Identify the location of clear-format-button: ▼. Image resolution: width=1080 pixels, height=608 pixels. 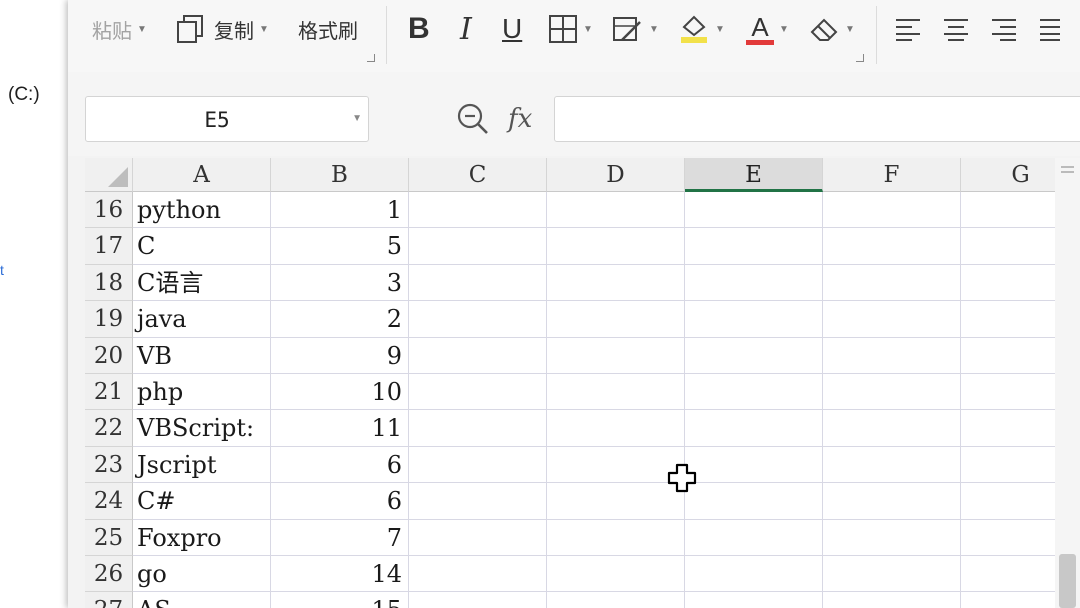
(831, 29).